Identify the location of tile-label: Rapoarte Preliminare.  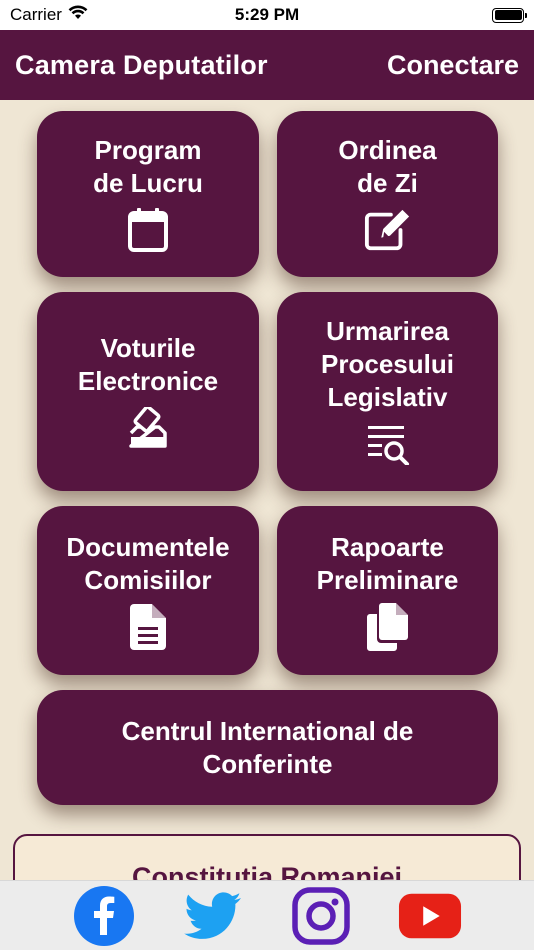
(387, 563).